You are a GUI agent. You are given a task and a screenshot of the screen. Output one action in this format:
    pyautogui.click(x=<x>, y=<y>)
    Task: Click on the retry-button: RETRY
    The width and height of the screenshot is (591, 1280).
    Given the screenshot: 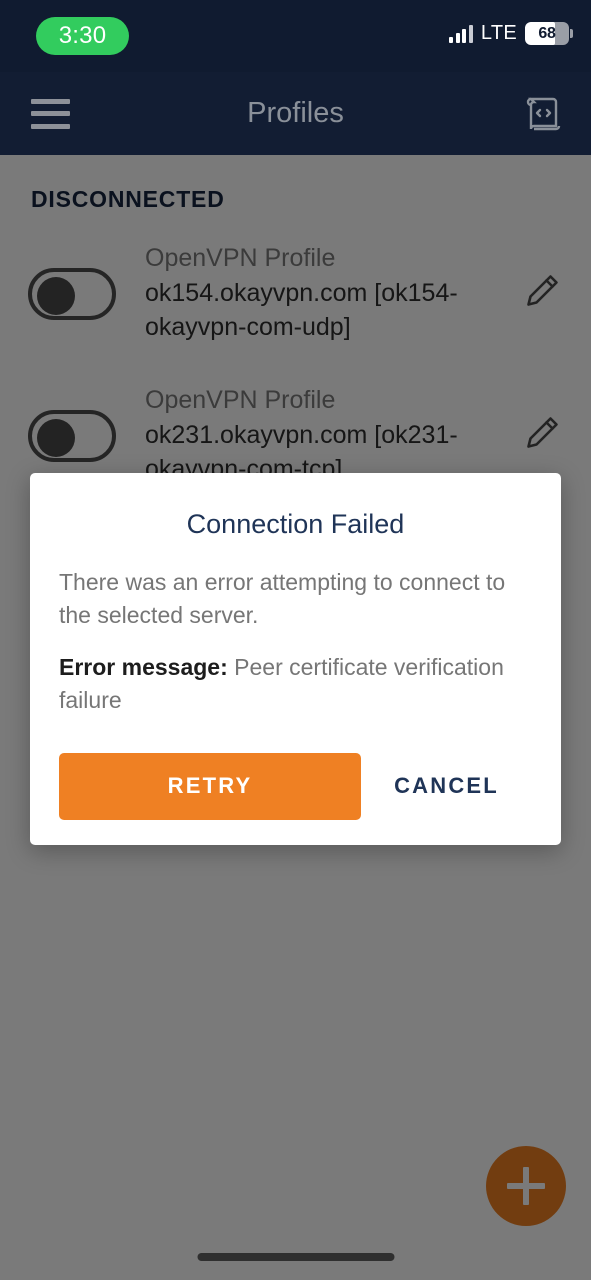 What is the action you would take?
    pyautogui.click(x=210, y=786)
    